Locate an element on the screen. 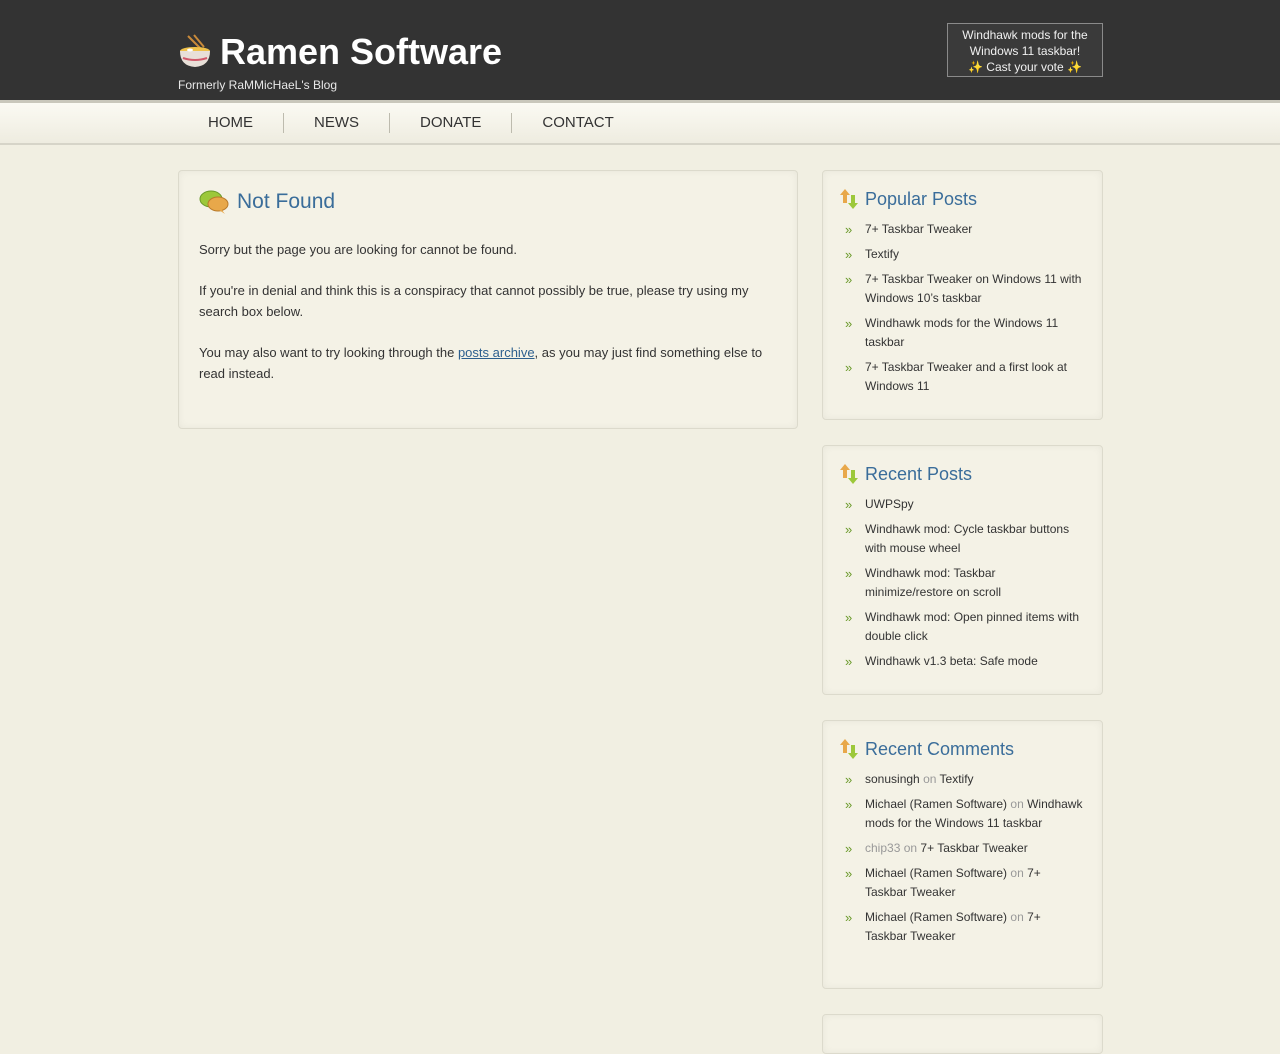 The width and height of the screenshot is (1280, 1054). main-nav: HOME NEWS DONATE CONTACT is located at coordinates (640, 122).